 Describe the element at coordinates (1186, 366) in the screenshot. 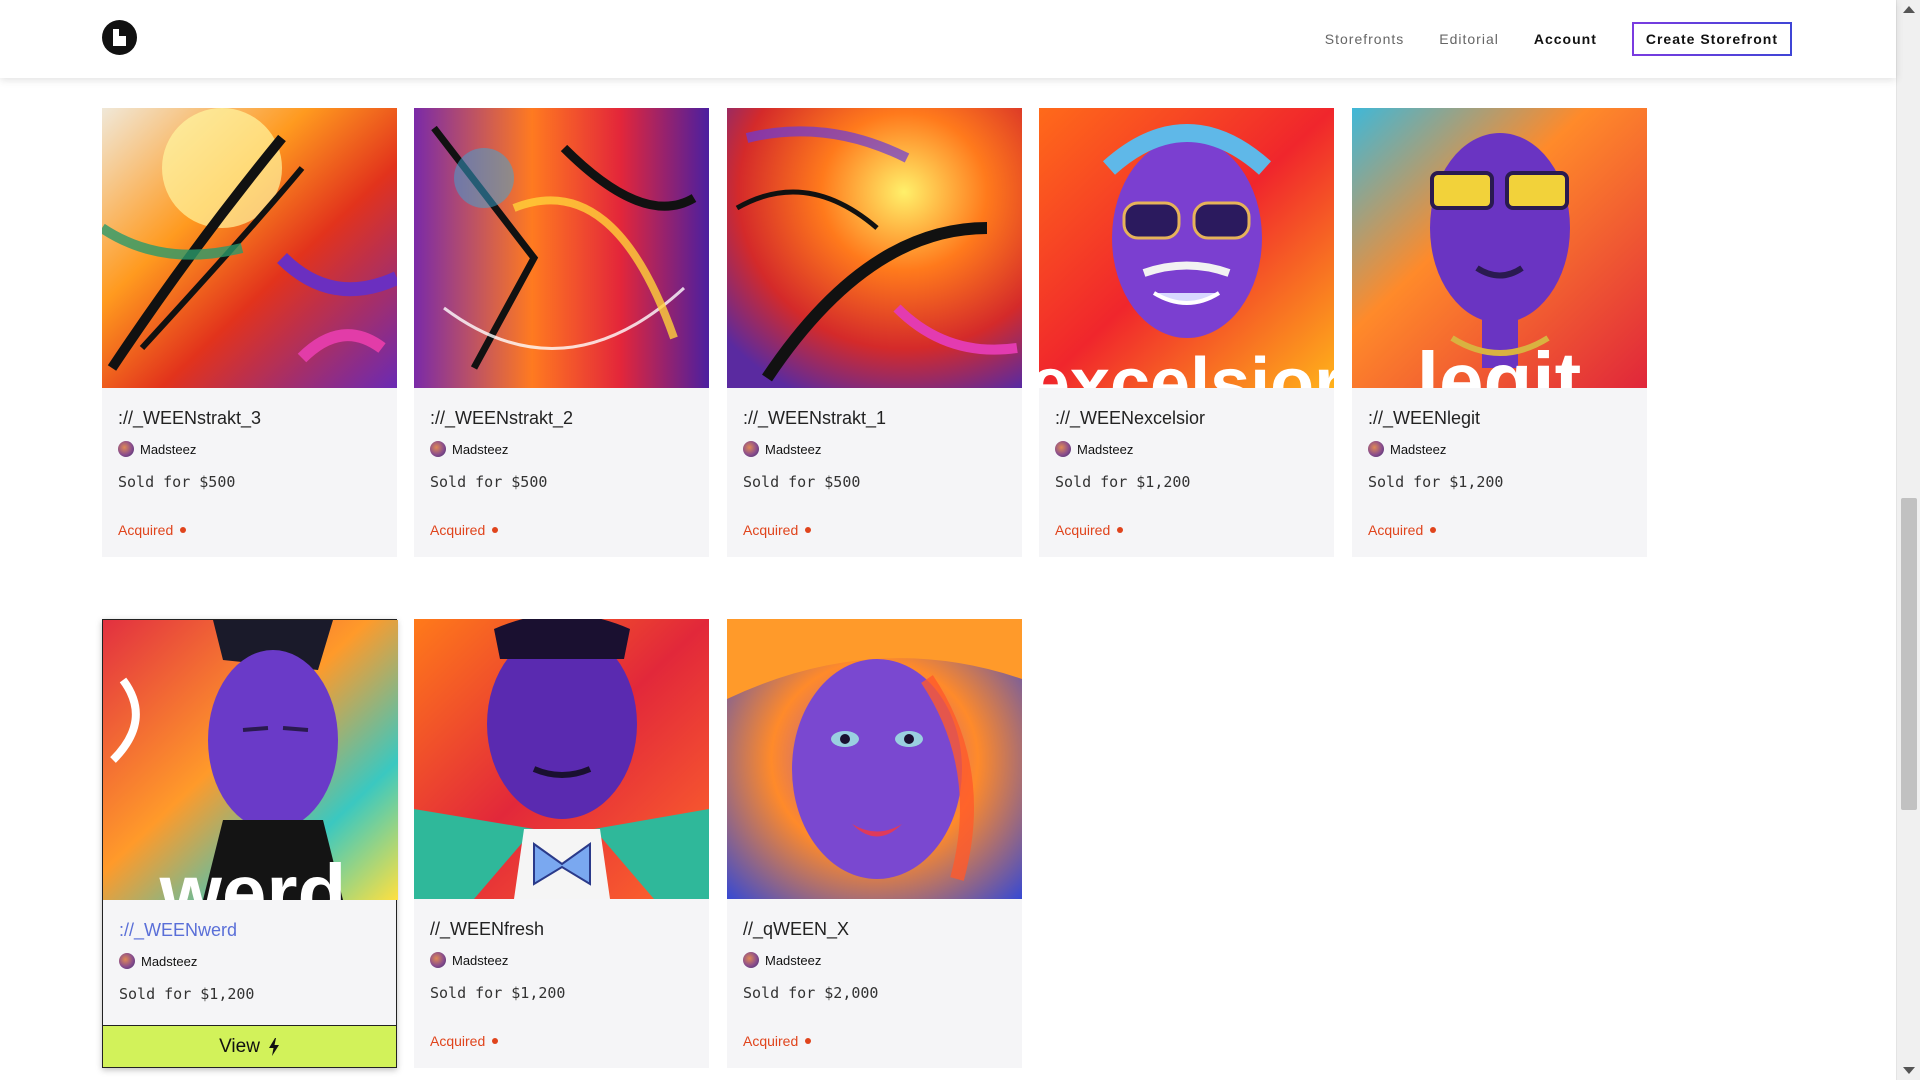

I see `artwork-overlay-text: excelsior` at that location.